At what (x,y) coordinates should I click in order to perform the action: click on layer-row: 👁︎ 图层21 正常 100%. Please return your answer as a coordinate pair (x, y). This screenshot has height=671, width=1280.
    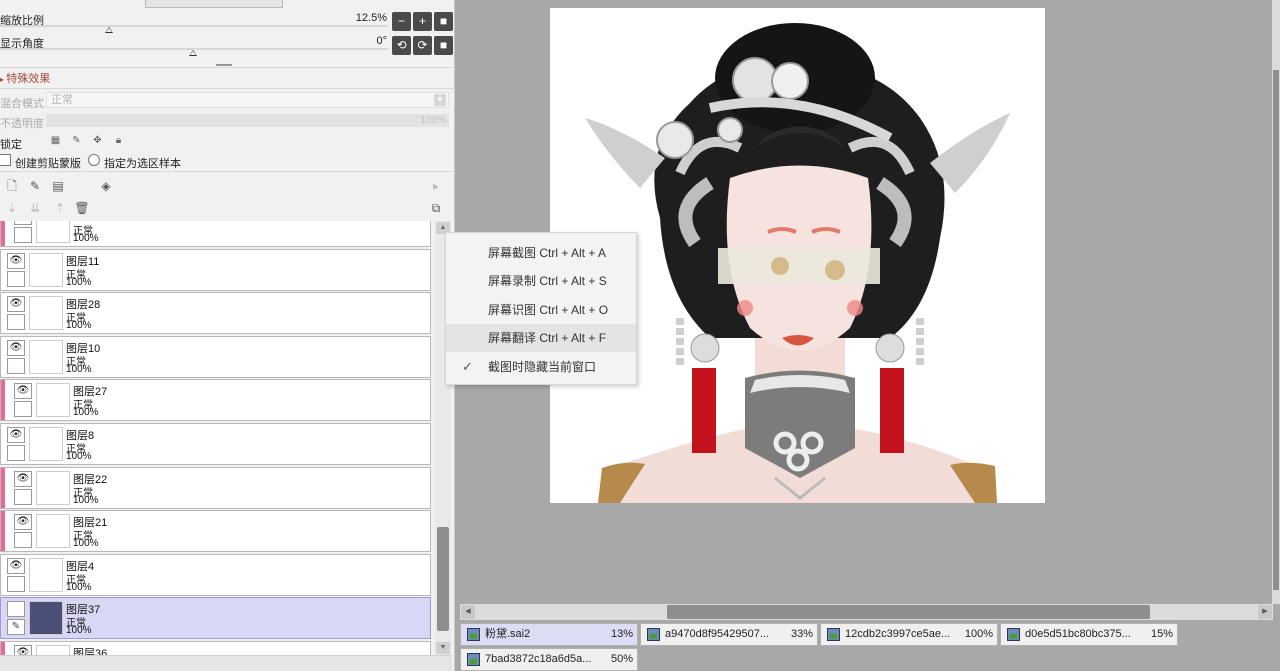
    Looking at the image, I should click on (215, 531).